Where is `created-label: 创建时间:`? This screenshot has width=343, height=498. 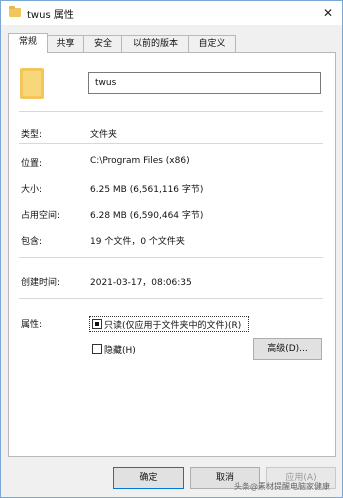 created-label: 创建时间: is located at coordinates (41, 283).